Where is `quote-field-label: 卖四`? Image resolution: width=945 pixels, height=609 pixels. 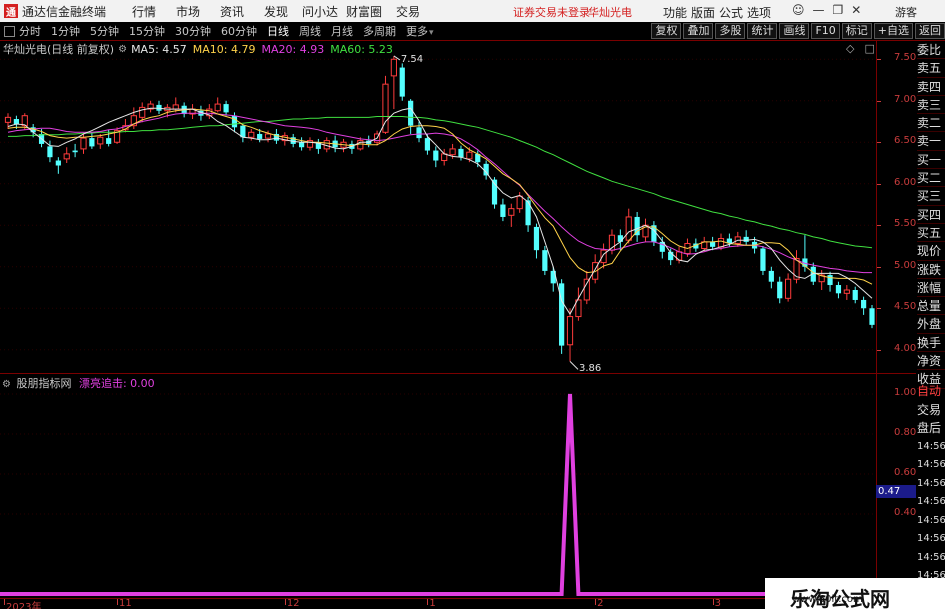
quote-field-label: 卖四 is located at coordinates (931, 87).